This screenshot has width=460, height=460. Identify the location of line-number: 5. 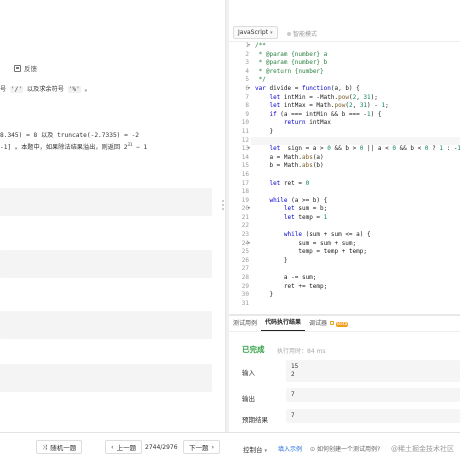
(247, 80).